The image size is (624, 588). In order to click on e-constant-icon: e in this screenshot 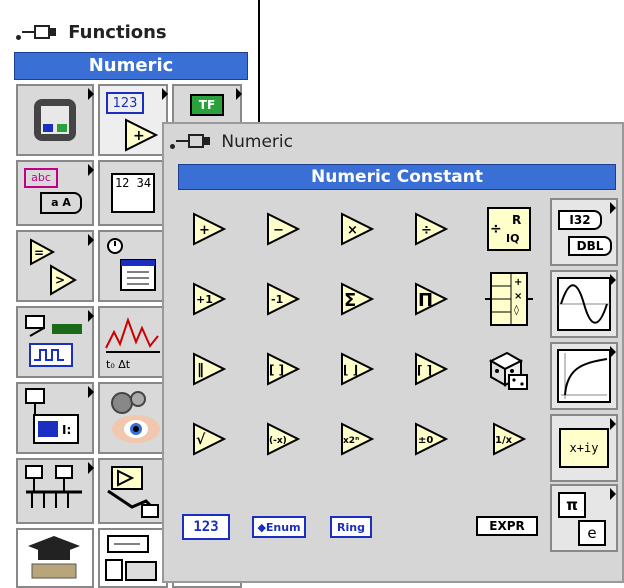, I will do `click(592, 533)`.